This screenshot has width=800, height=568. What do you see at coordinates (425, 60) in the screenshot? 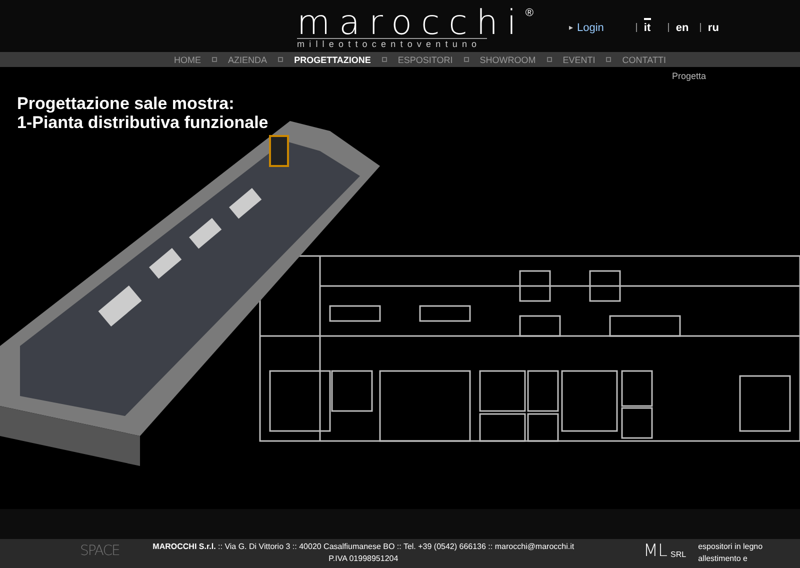
I see `nav-link: ESPOSITORI` at bounding box center [425, 60].